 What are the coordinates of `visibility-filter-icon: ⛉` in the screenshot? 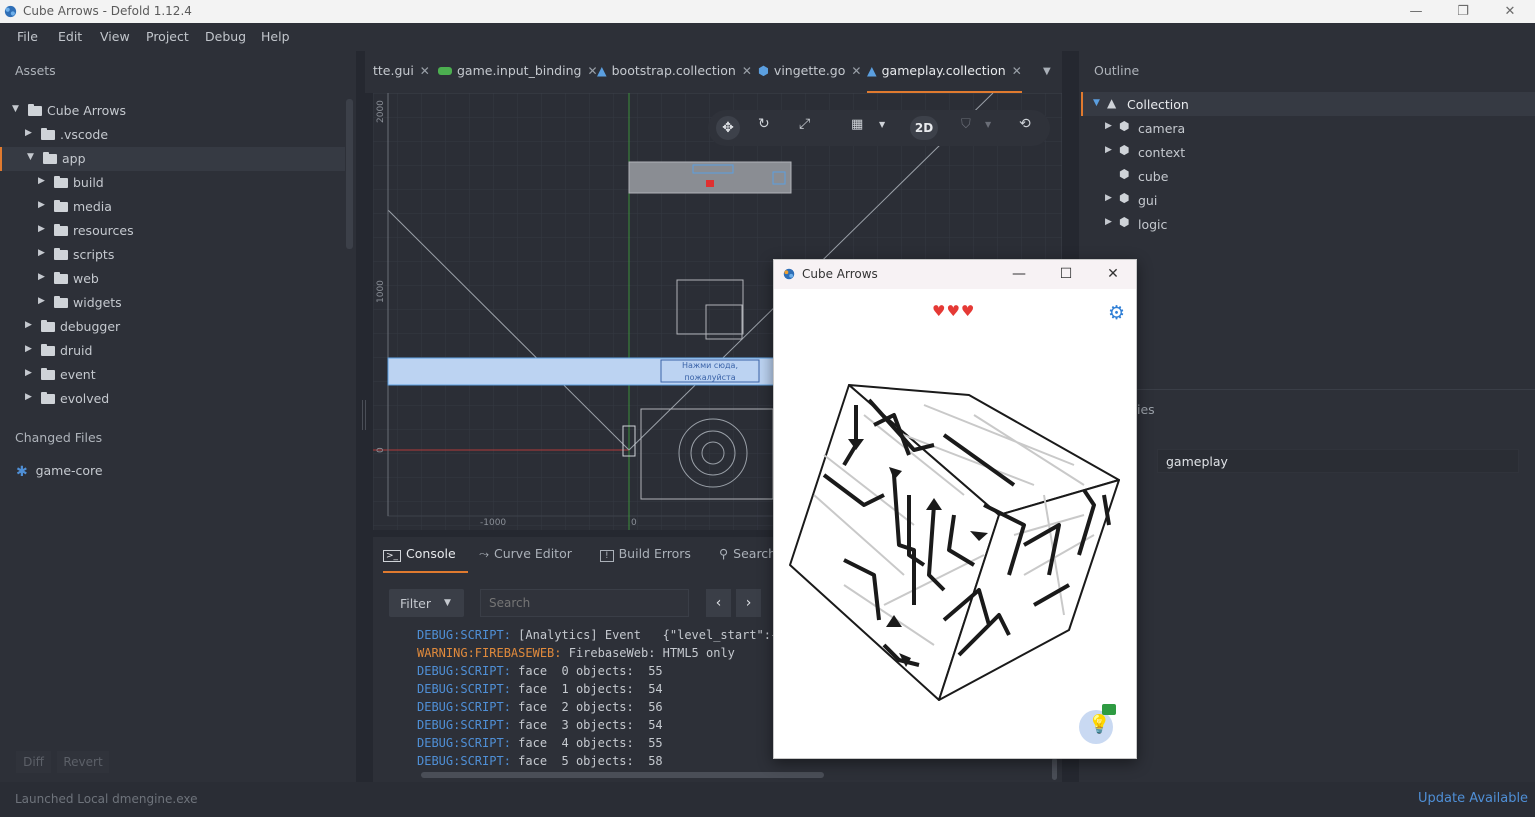 It's located at (966, 124).